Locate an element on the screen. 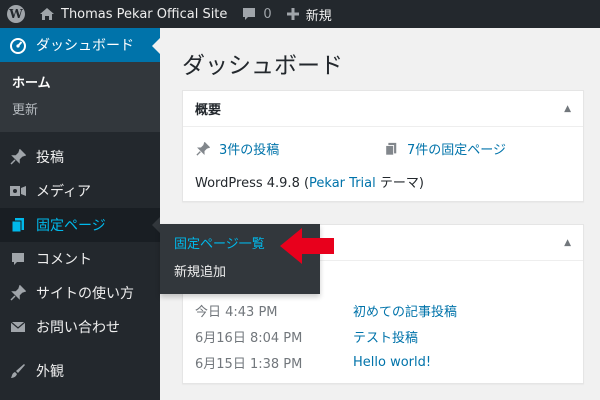 The height and width of the screenshot is (400, 600). wordpress-version-info: WordPress 4.9.8 (Pekar Trial テーマ) is located at coordinates (383, 181).